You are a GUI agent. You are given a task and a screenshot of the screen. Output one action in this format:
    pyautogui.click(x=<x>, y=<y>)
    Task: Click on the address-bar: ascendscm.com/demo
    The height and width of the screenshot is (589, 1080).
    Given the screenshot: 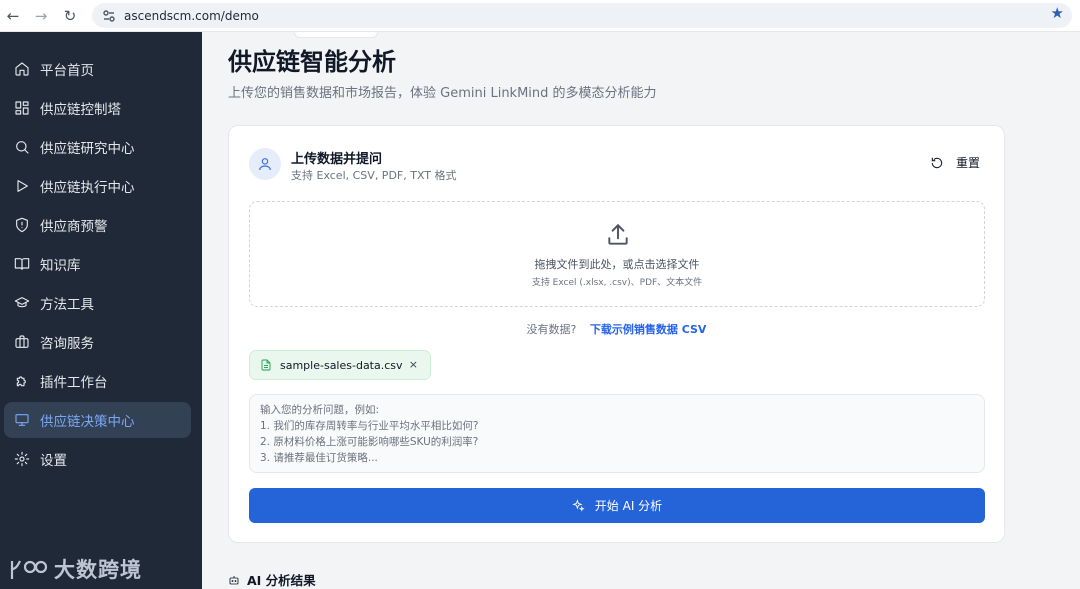 What is the action you would take?
    pyautogui.click(x=582, y=15)
    